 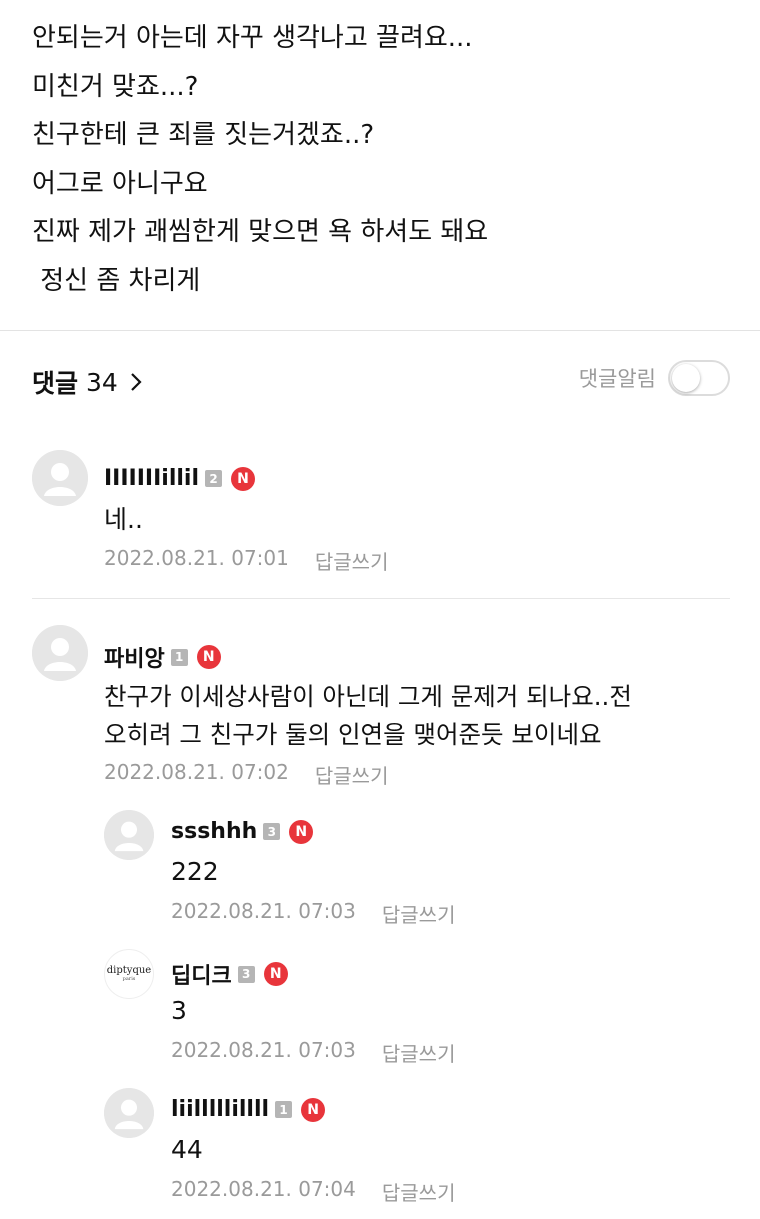 I want to click on toggle-knob, so click(x=686, y=378).